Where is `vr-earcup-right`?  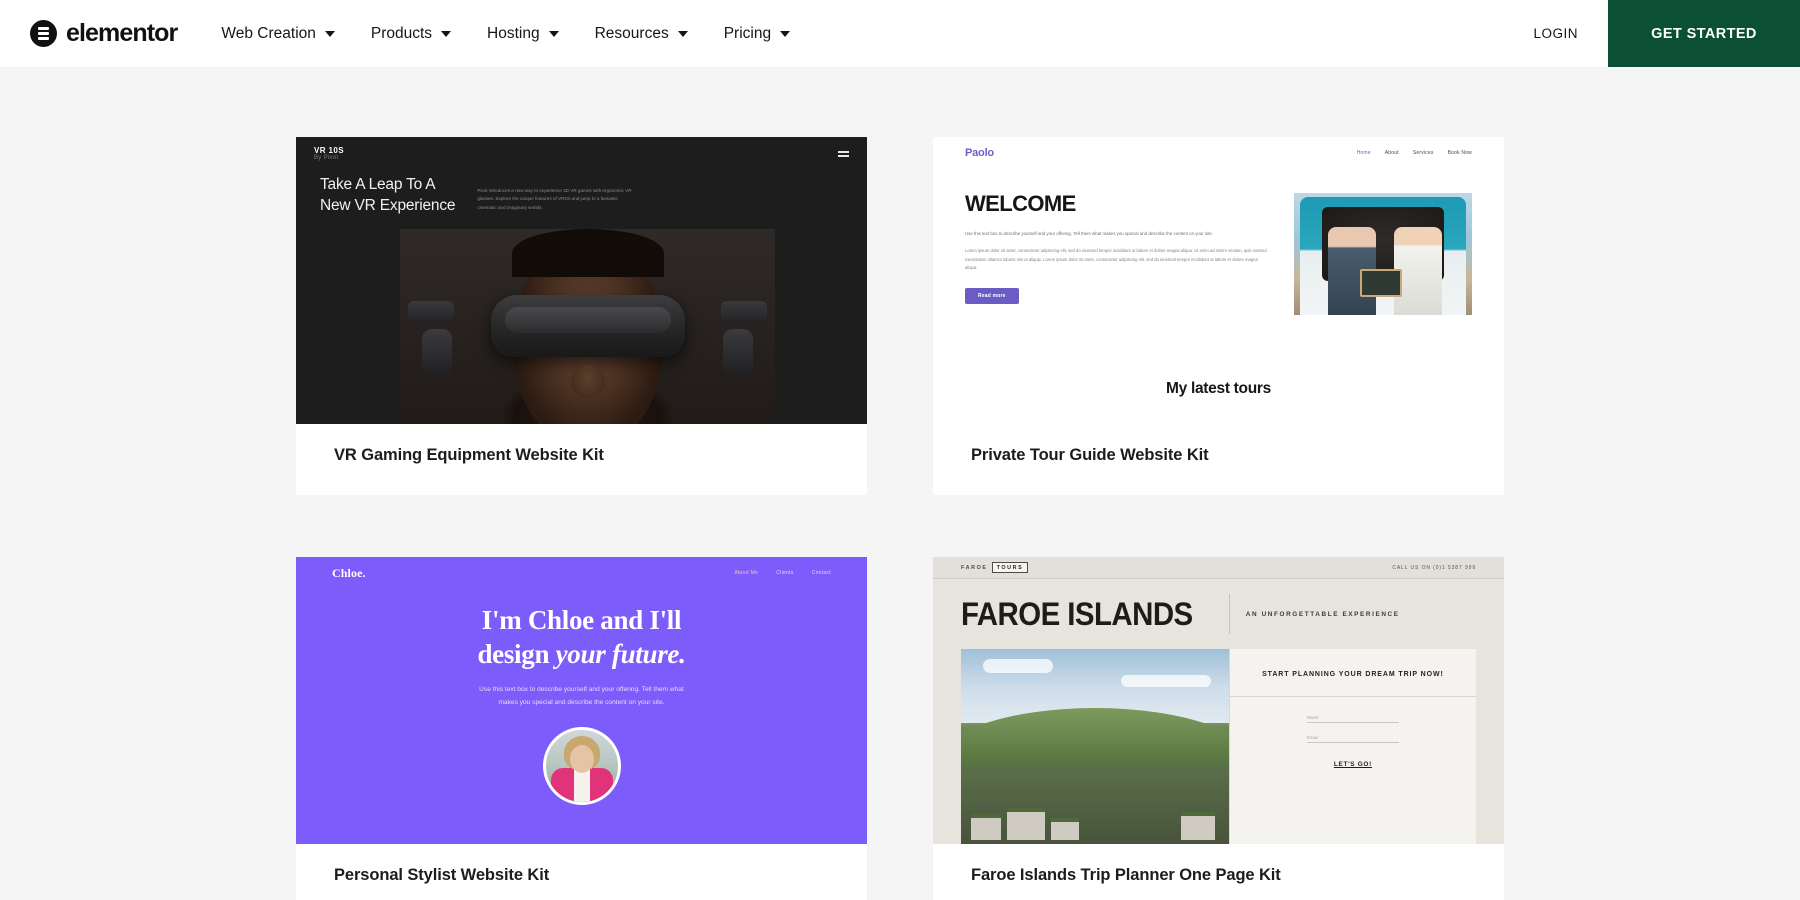
vr-earcup-right is located at coordinates (738, 352).